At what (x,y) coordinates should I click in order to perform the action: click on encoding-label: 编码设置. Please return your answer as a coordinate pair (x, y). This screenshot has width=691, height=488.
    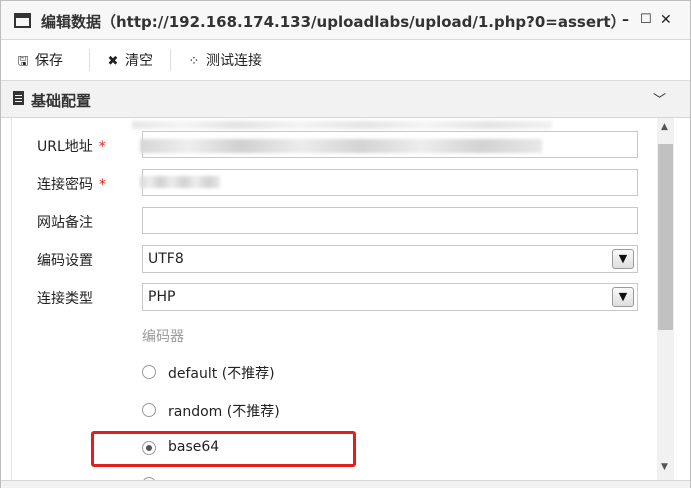
    Looking at the image, I should click on (65, 261).